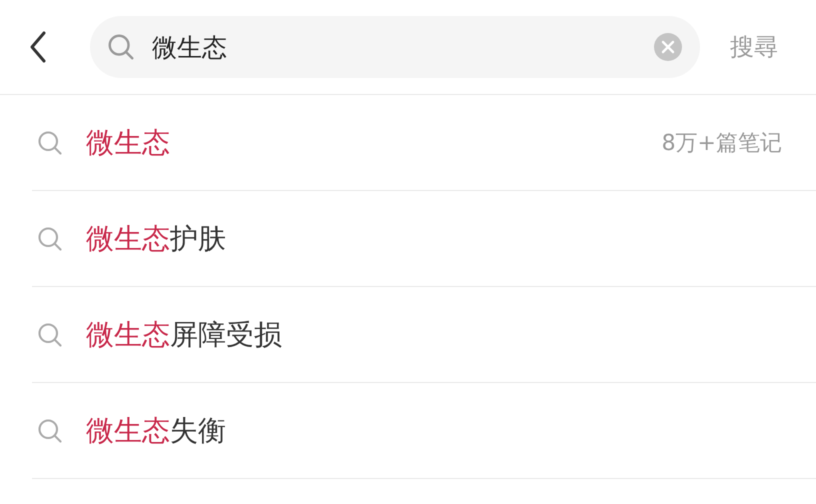 Image resolution: width=816 pixels, height=504 pixels. I want to click on back-icon, so click(38, 47).